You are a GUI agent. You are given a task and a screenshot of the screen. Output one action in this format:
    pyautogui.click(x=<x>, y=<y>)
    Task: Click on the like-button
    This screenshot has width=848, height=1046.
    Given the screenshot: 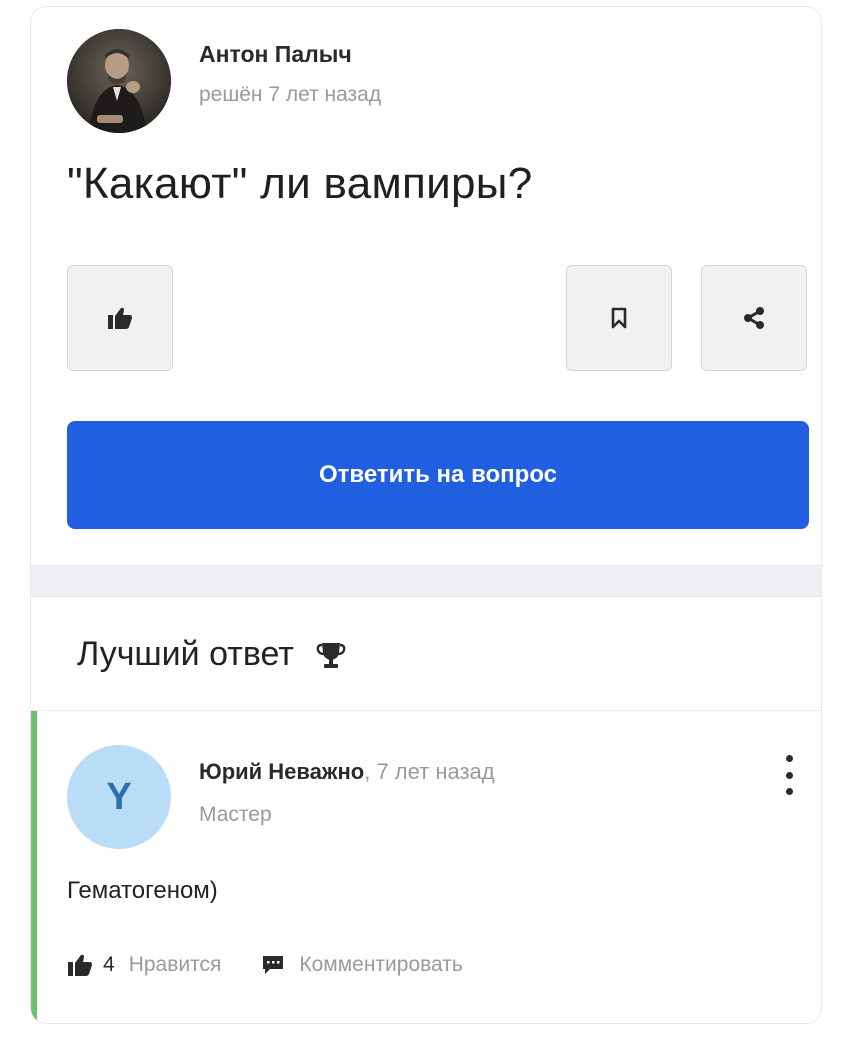 What is the action you would take?
    pyautogui.click(x=120, y=318)
    